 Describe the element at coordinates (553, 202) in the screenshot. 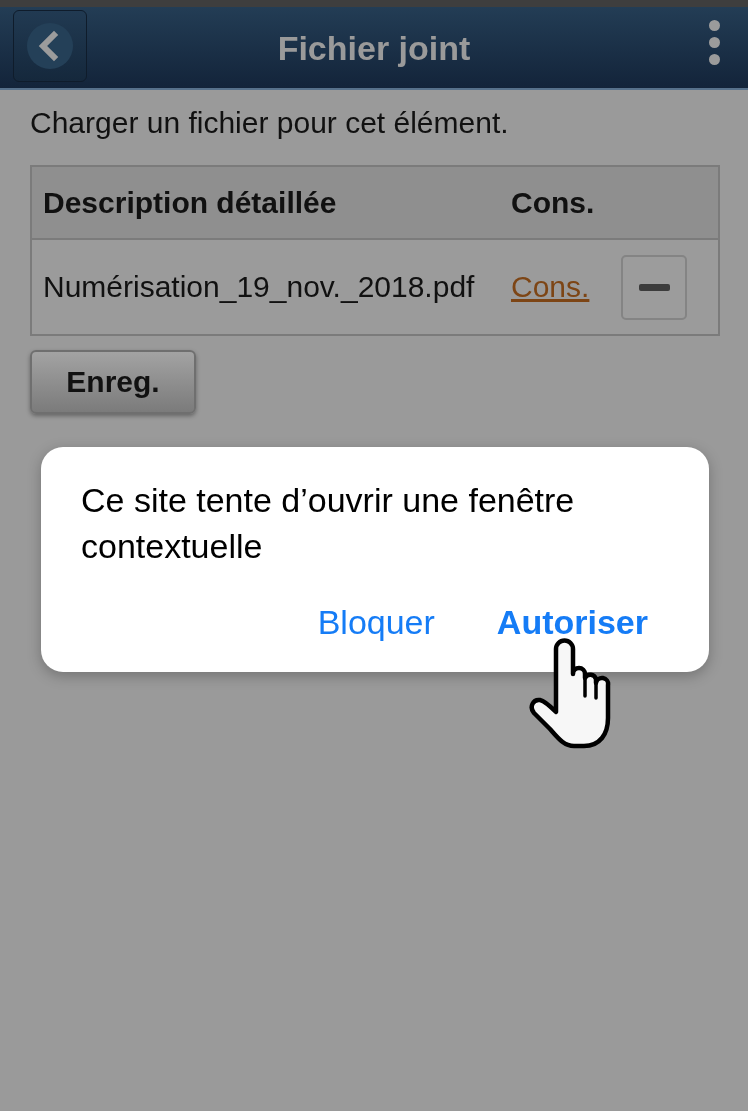

I see `column-header: Cons.` at that location.